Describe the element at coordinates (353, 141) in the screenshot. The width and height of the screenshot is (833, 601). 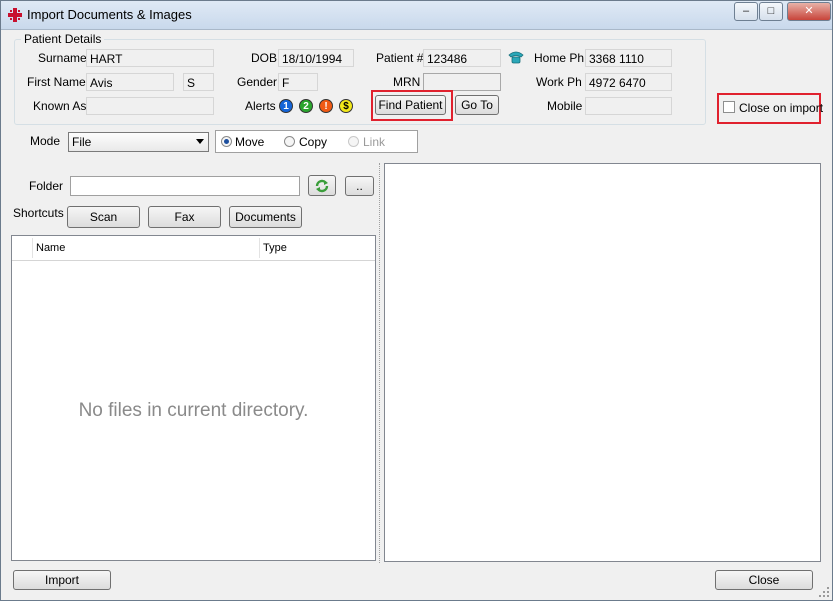
I see `link-radio` at that location.